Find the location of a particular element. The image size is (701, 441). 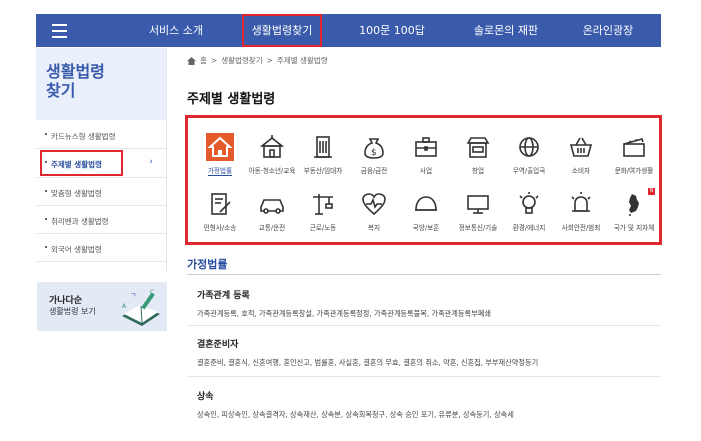

helmet-icon is located at coordinates (426, 203).